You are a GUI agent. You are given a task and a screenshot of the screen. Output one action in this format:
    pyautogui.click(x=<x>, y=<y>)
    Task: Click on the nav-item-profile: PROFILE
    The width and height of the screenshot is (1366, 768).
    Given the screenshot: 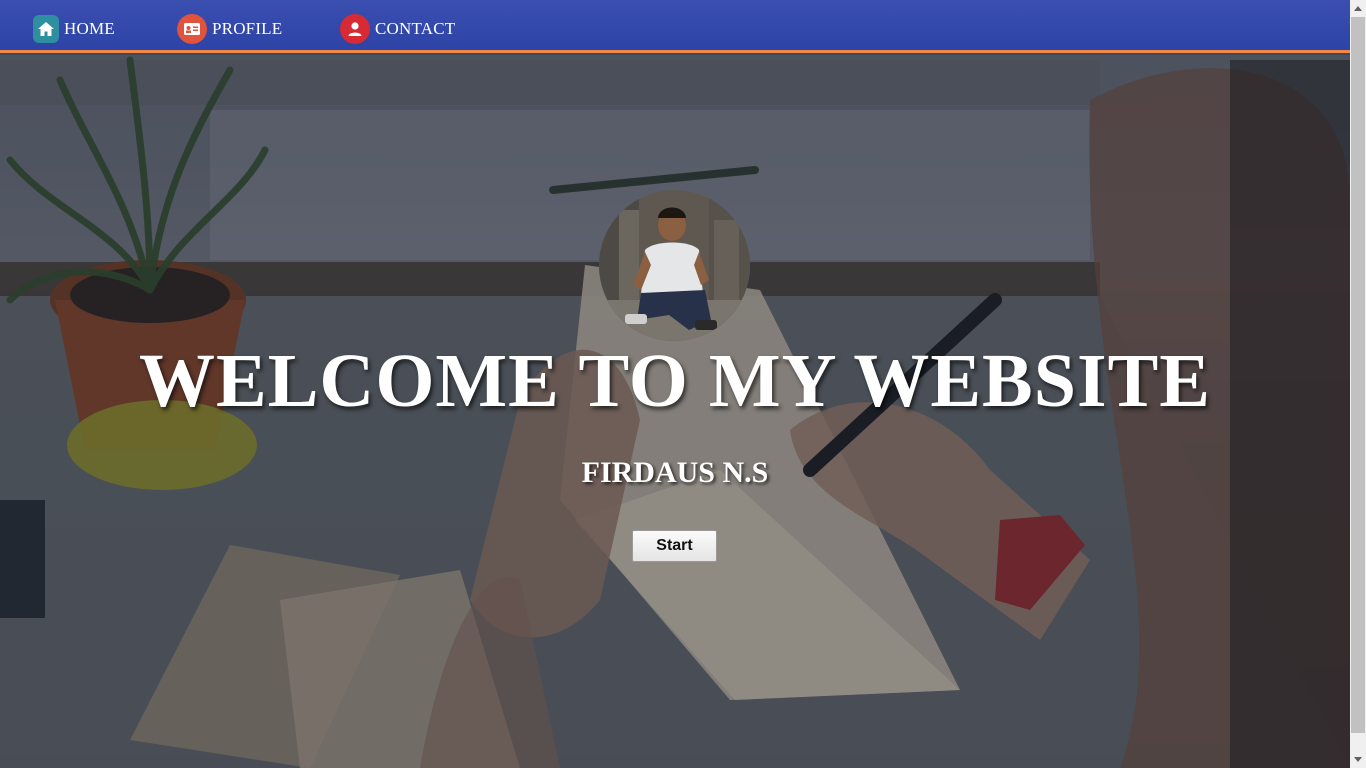 What is the action you would take?
    pyautogui.click(x=229, y=29)
    